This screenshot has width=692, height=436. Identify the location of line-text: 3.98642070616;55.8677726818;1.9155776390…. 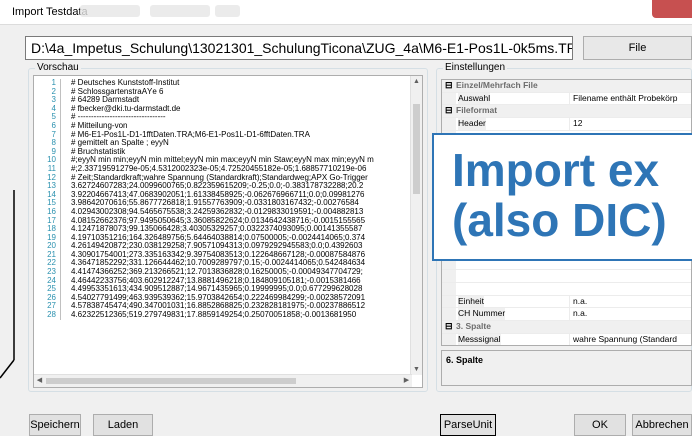
(215, 203).